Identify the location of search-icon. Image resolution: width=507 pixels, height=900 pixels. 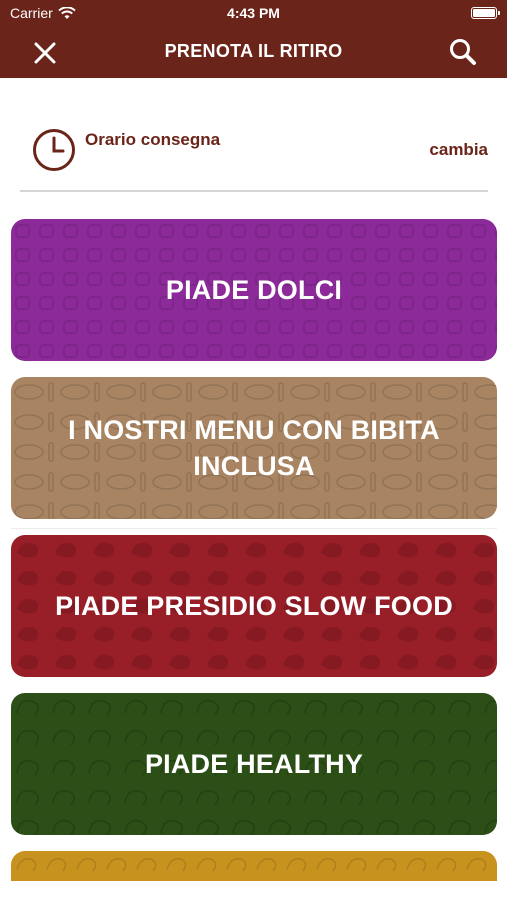
(463, 52).